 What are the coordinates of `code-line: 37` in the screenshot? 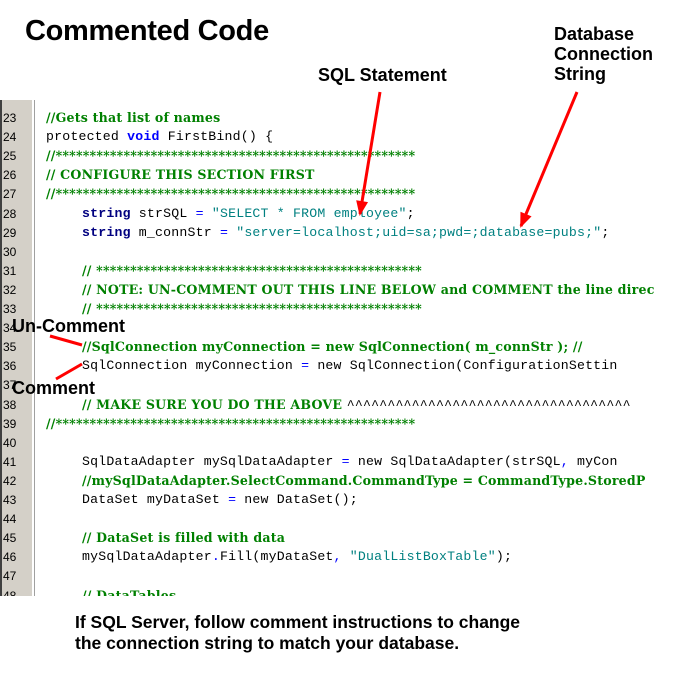 It's located at (338, 385).